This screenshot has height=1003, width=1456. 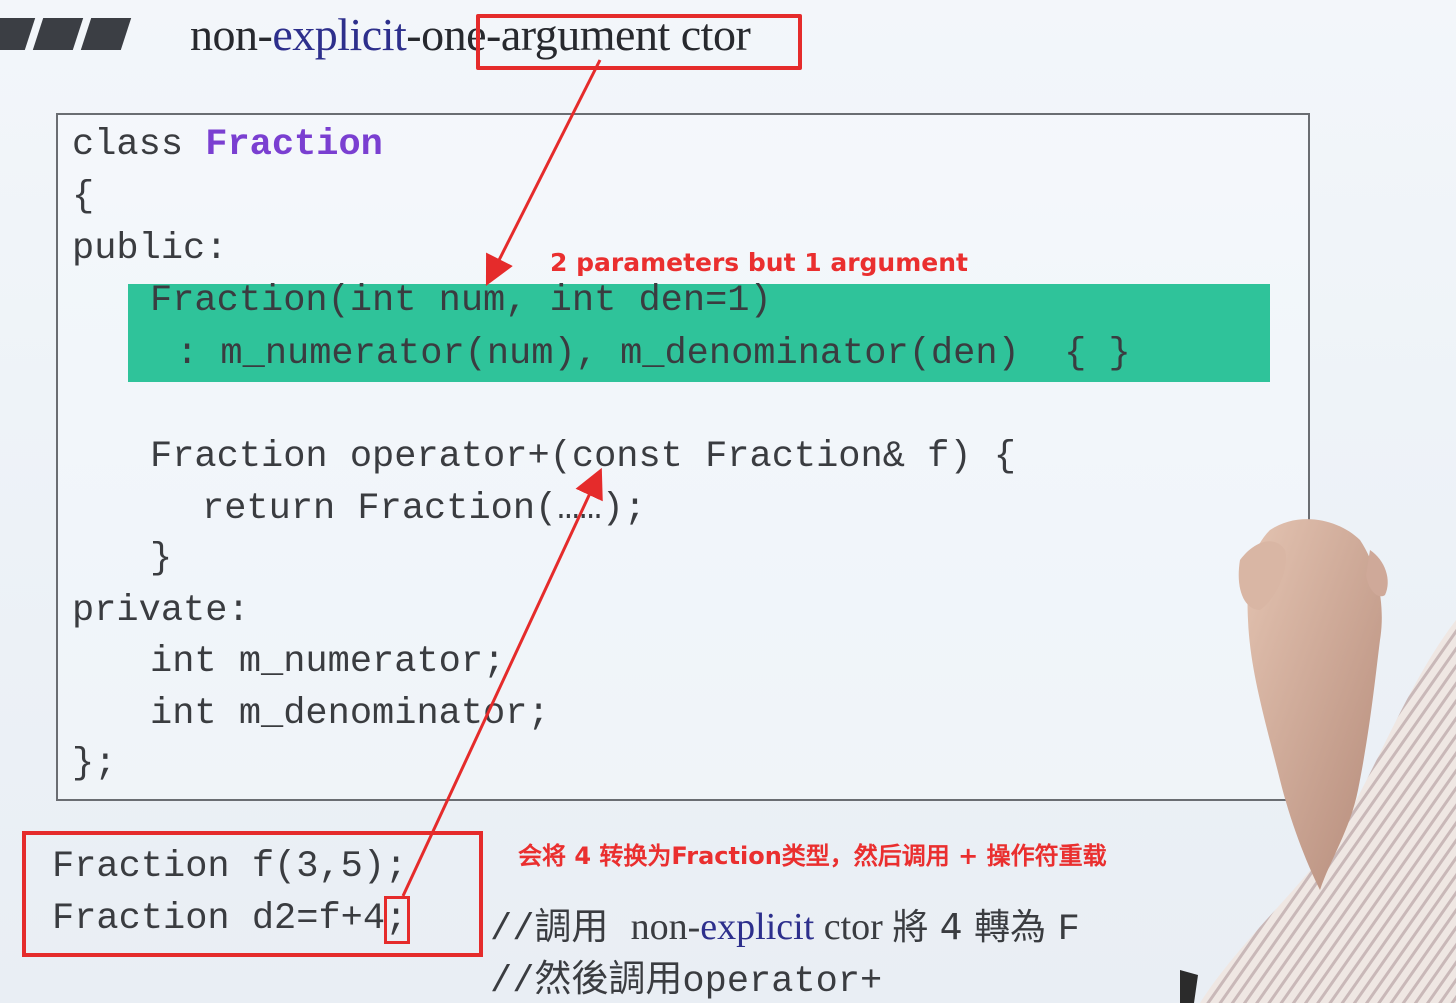 I want to click on annotation-arrows, so click(x=502, y=478).